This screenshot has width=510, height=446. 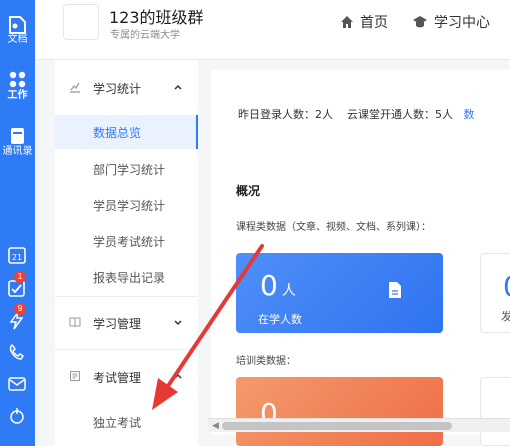 What do you see at coordinates (126, 132) in the screenshot?
I see `sidebar-item-data-overview: 数据总览` at bounding box center [126, 132].